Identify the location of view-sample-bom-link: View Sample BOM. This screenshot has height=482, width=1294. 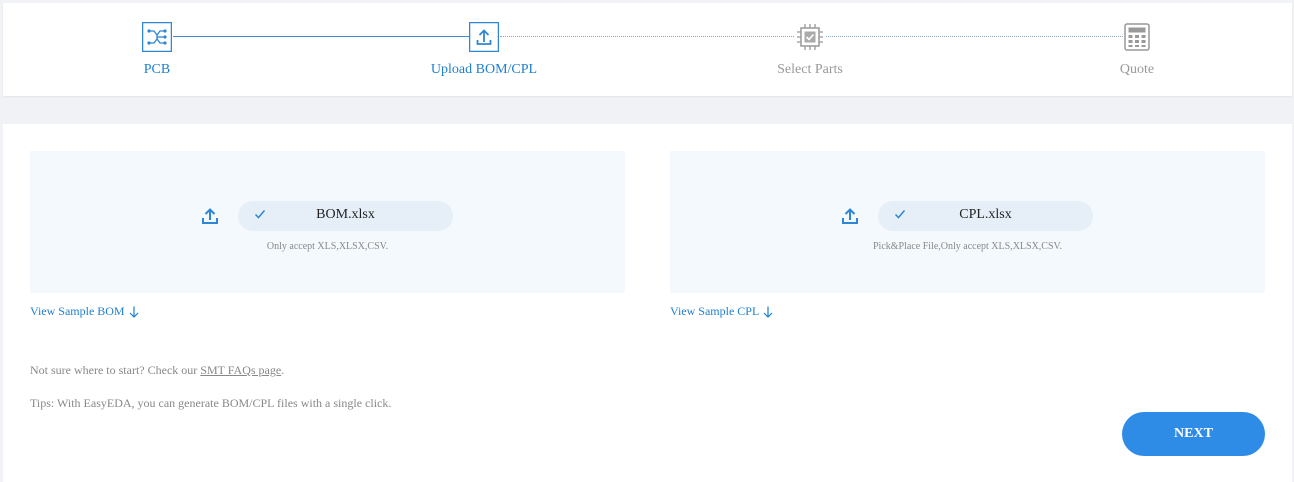
(84, 311).